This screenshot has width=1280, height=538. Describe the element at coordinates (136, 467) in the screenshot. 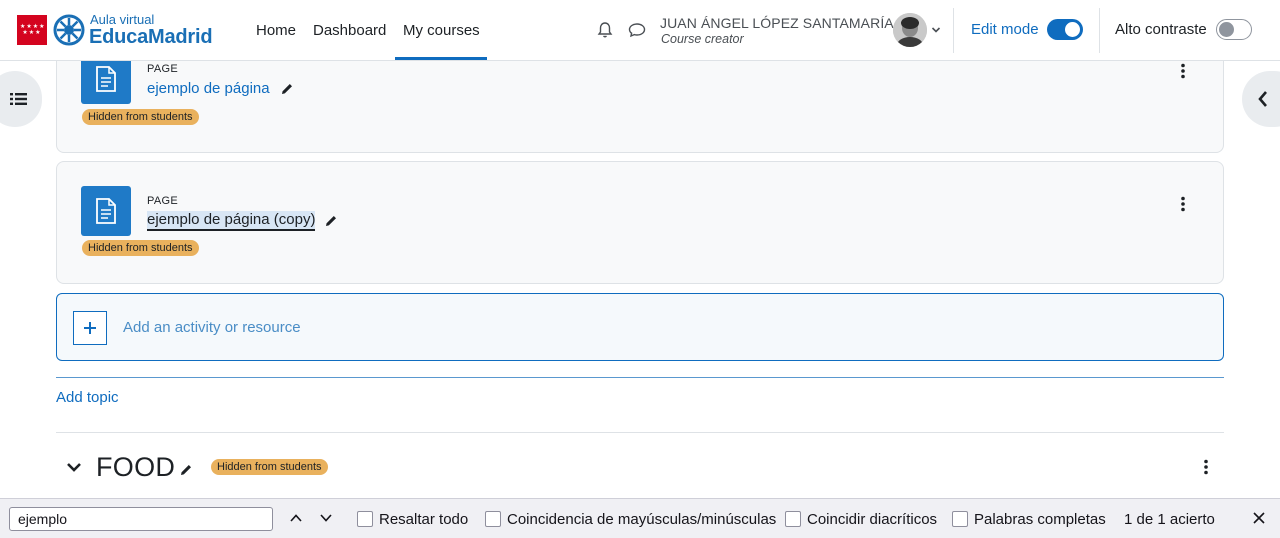

I see `section-title: FOOD` at that location.